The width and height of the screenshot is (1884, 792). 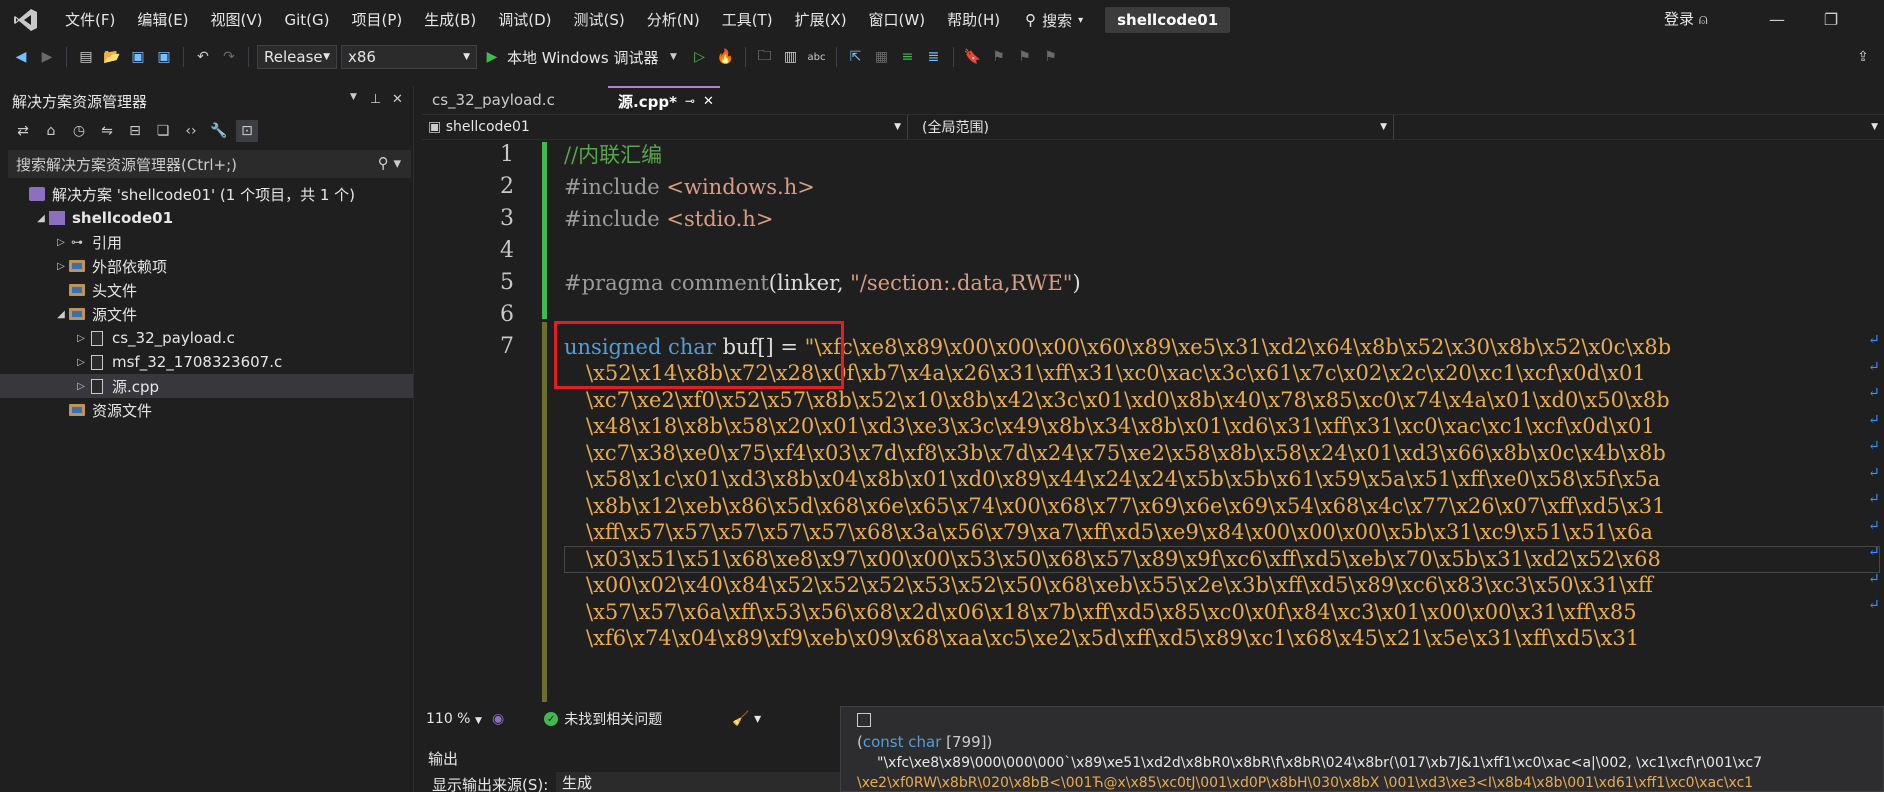 What do you see at coordinates (524, 20) in the screenshot?
I see `menu-item: 调试(D)` at bounding box center [524, 20].